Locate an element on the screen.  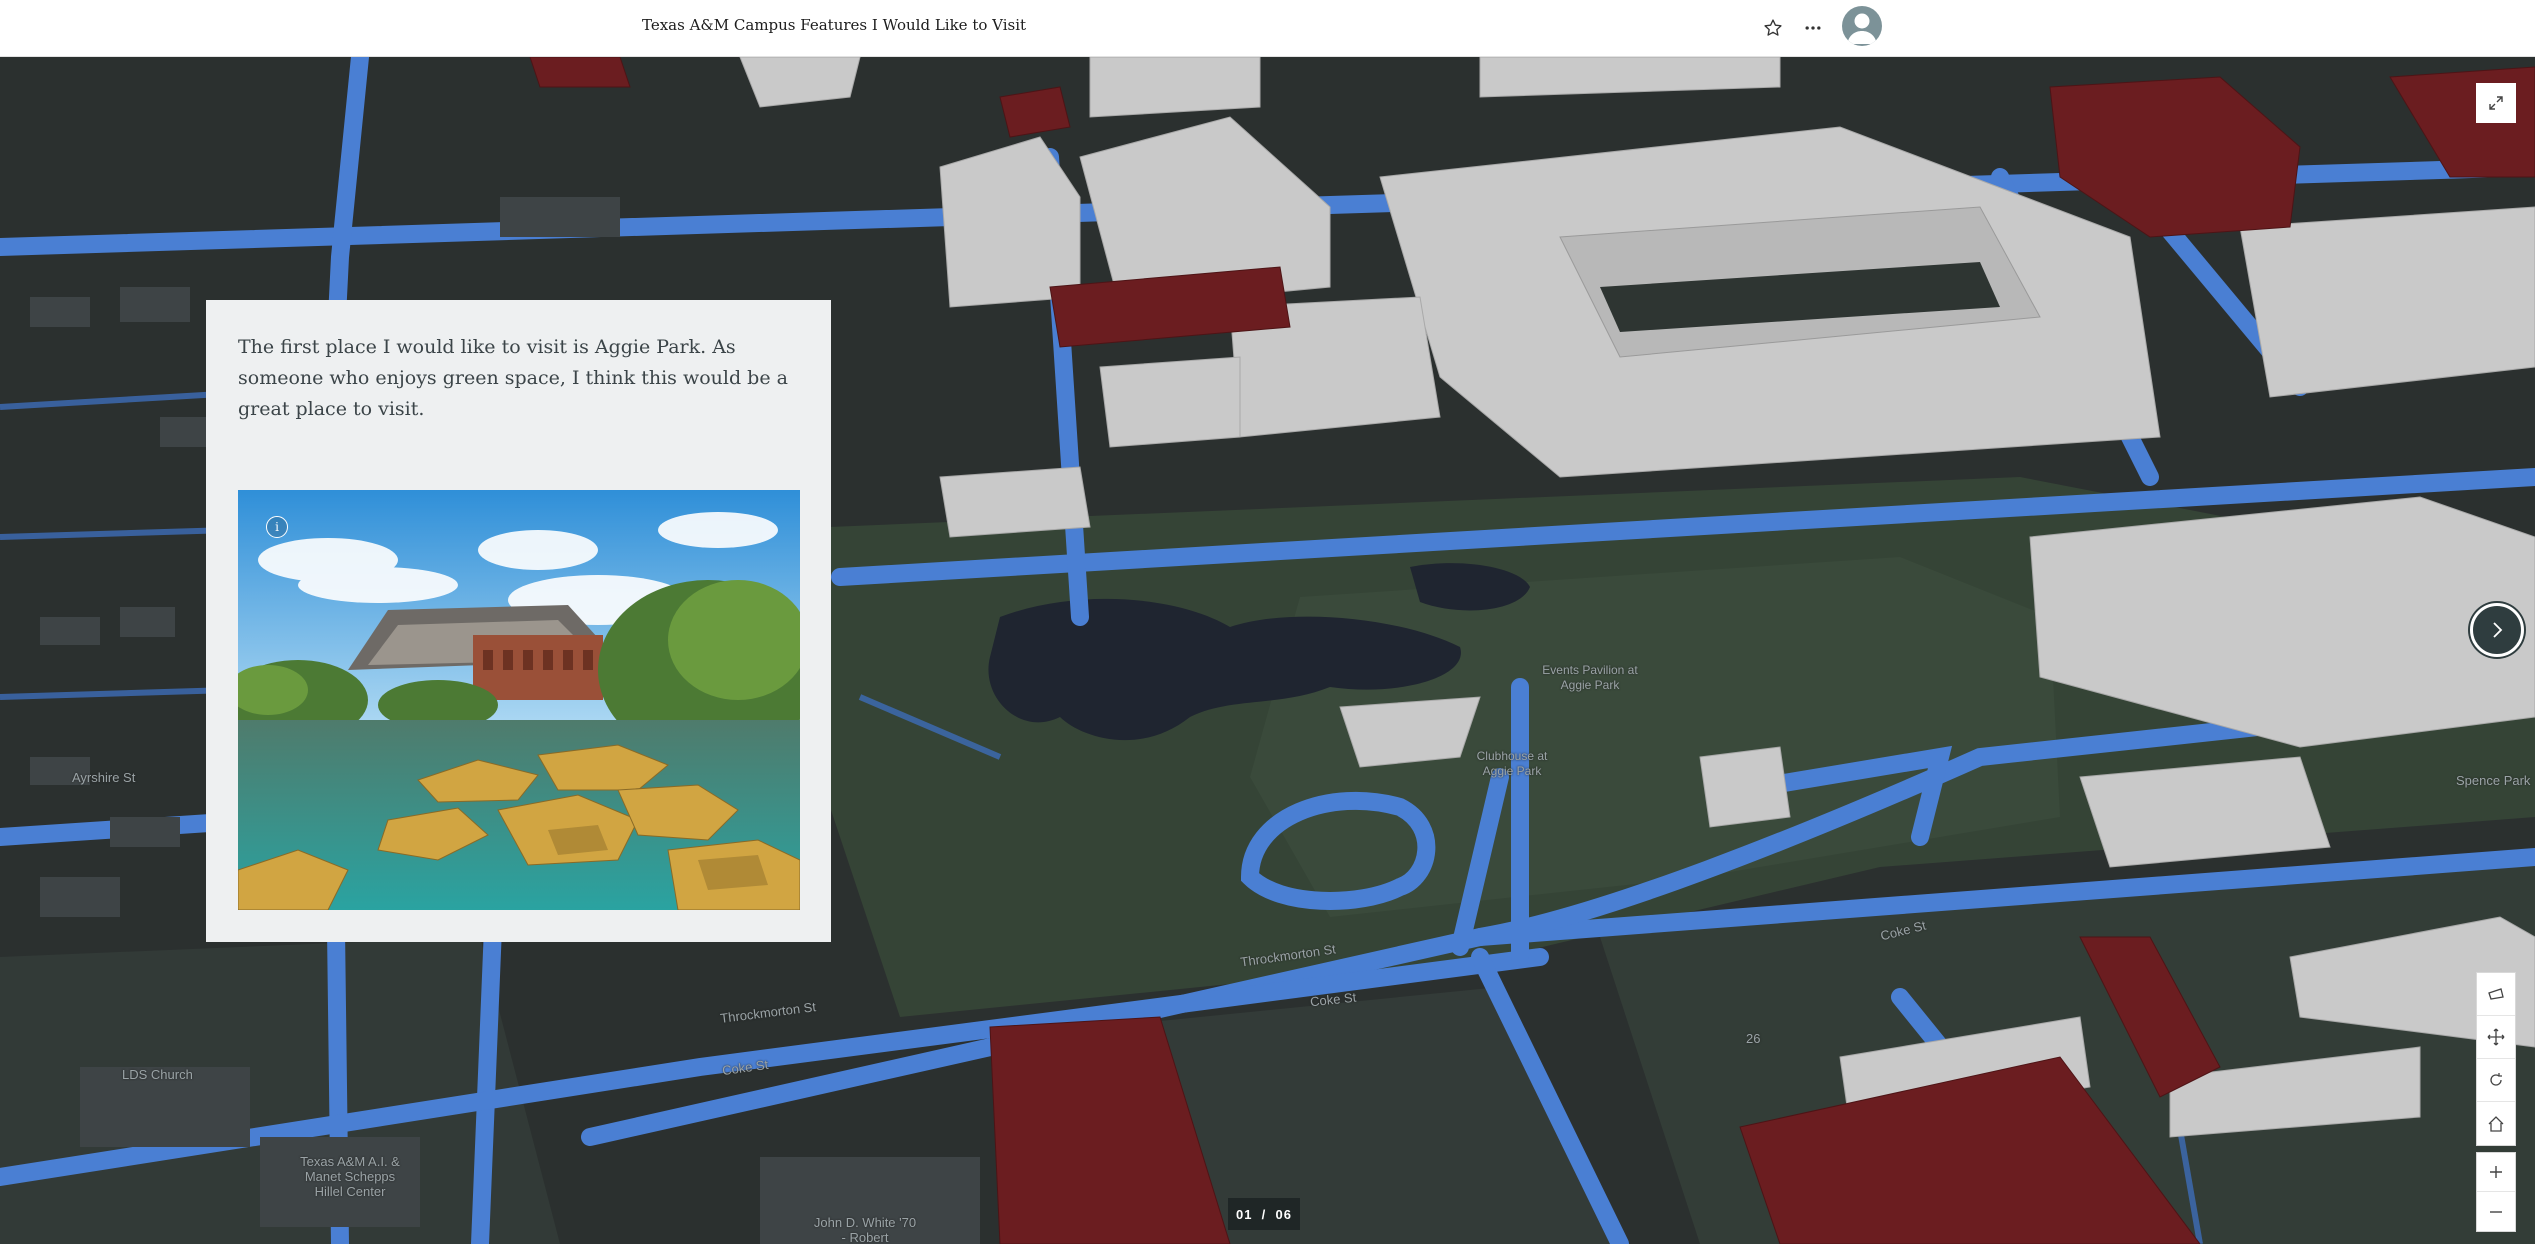
user-avatar-icon is located at coordinates (1862, 28).